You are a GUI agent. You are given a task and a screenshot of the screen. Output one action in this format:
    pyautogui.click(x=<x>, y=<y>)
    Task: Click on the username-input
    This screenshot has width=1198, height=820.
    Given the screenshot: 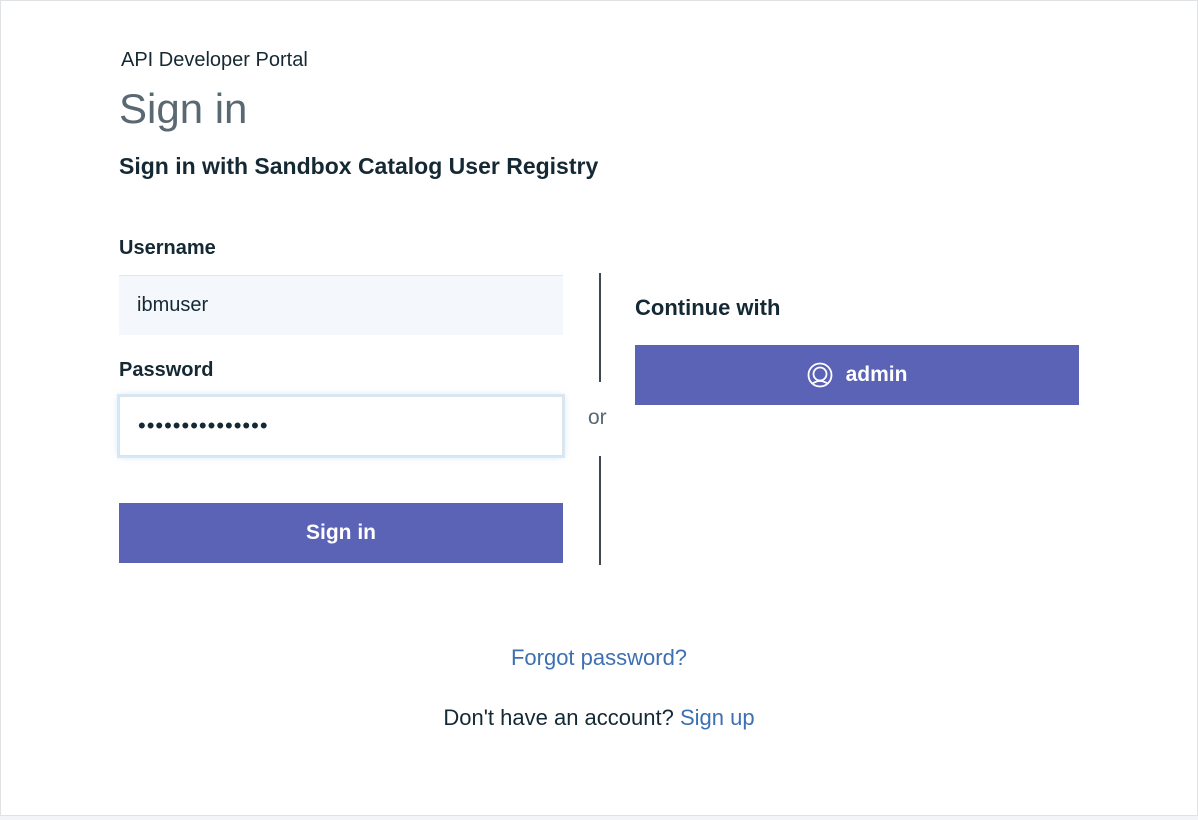 What is the action you would take?
    pyautogui.click(x=341, y=305)
    